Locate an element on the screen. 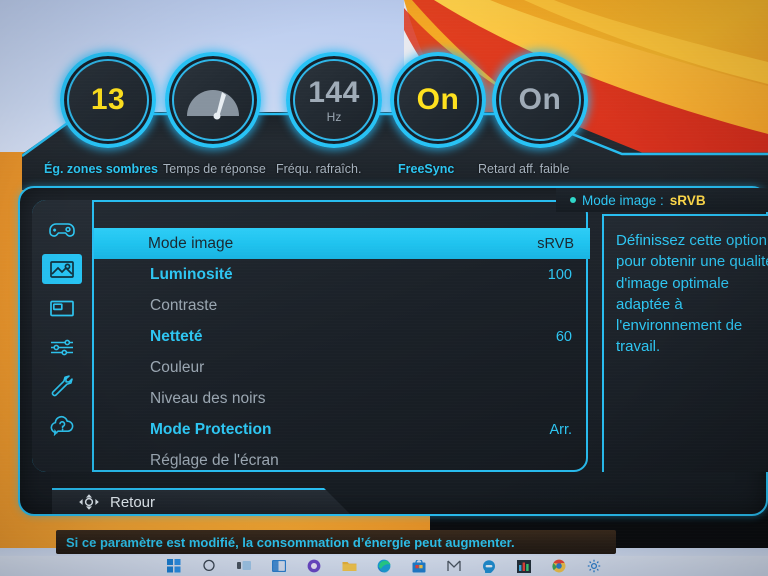  description-header: Mode image : sRVB is located at coordinates (662, 200).